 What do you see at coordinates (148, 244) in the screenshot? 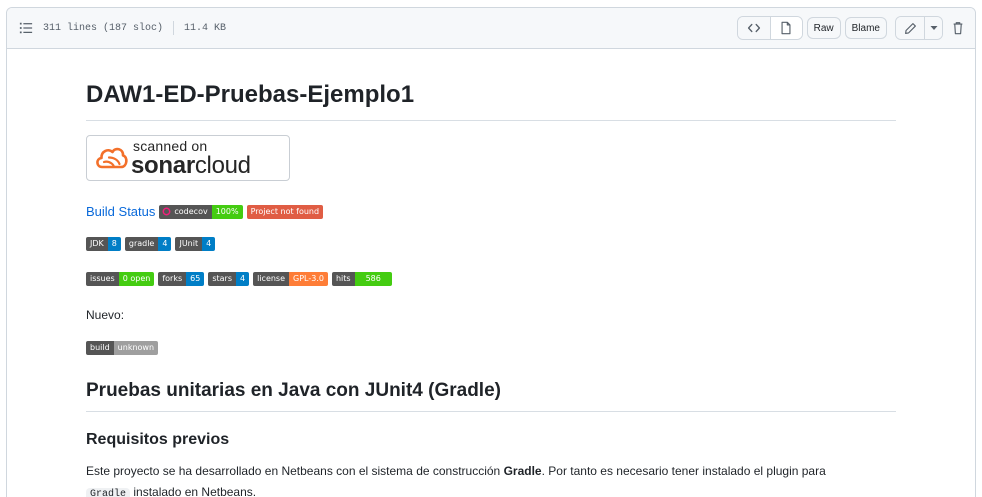
I see `gradle-badge: gradle 4` at bounding box center [148, 244].